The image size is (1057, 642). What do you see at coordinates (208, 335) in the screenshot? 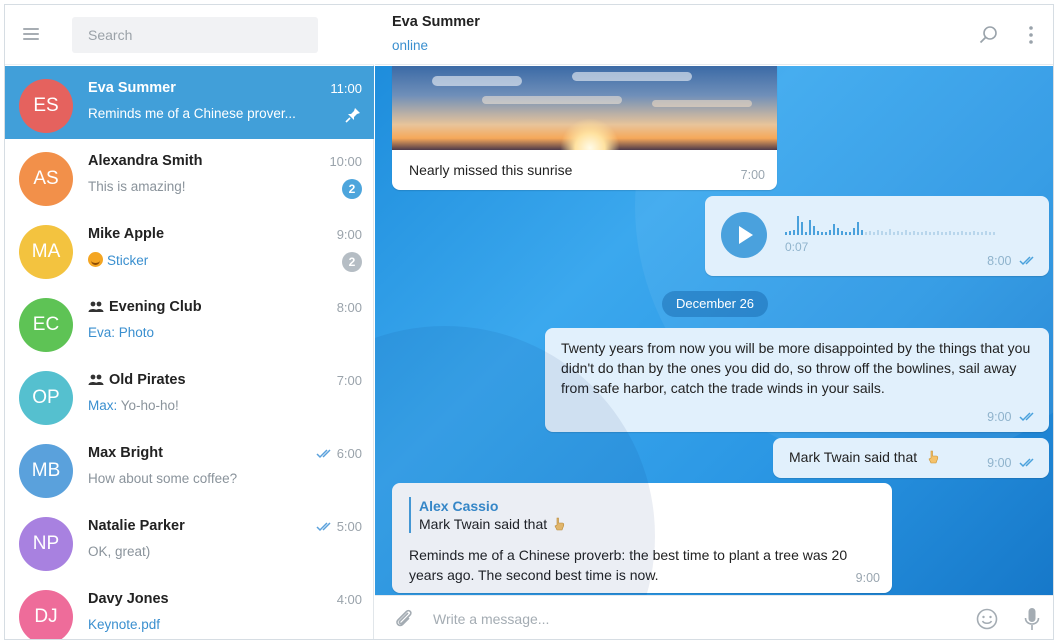
I see `chat-preview: Eva: Photo` at bounding box center [208, 335].